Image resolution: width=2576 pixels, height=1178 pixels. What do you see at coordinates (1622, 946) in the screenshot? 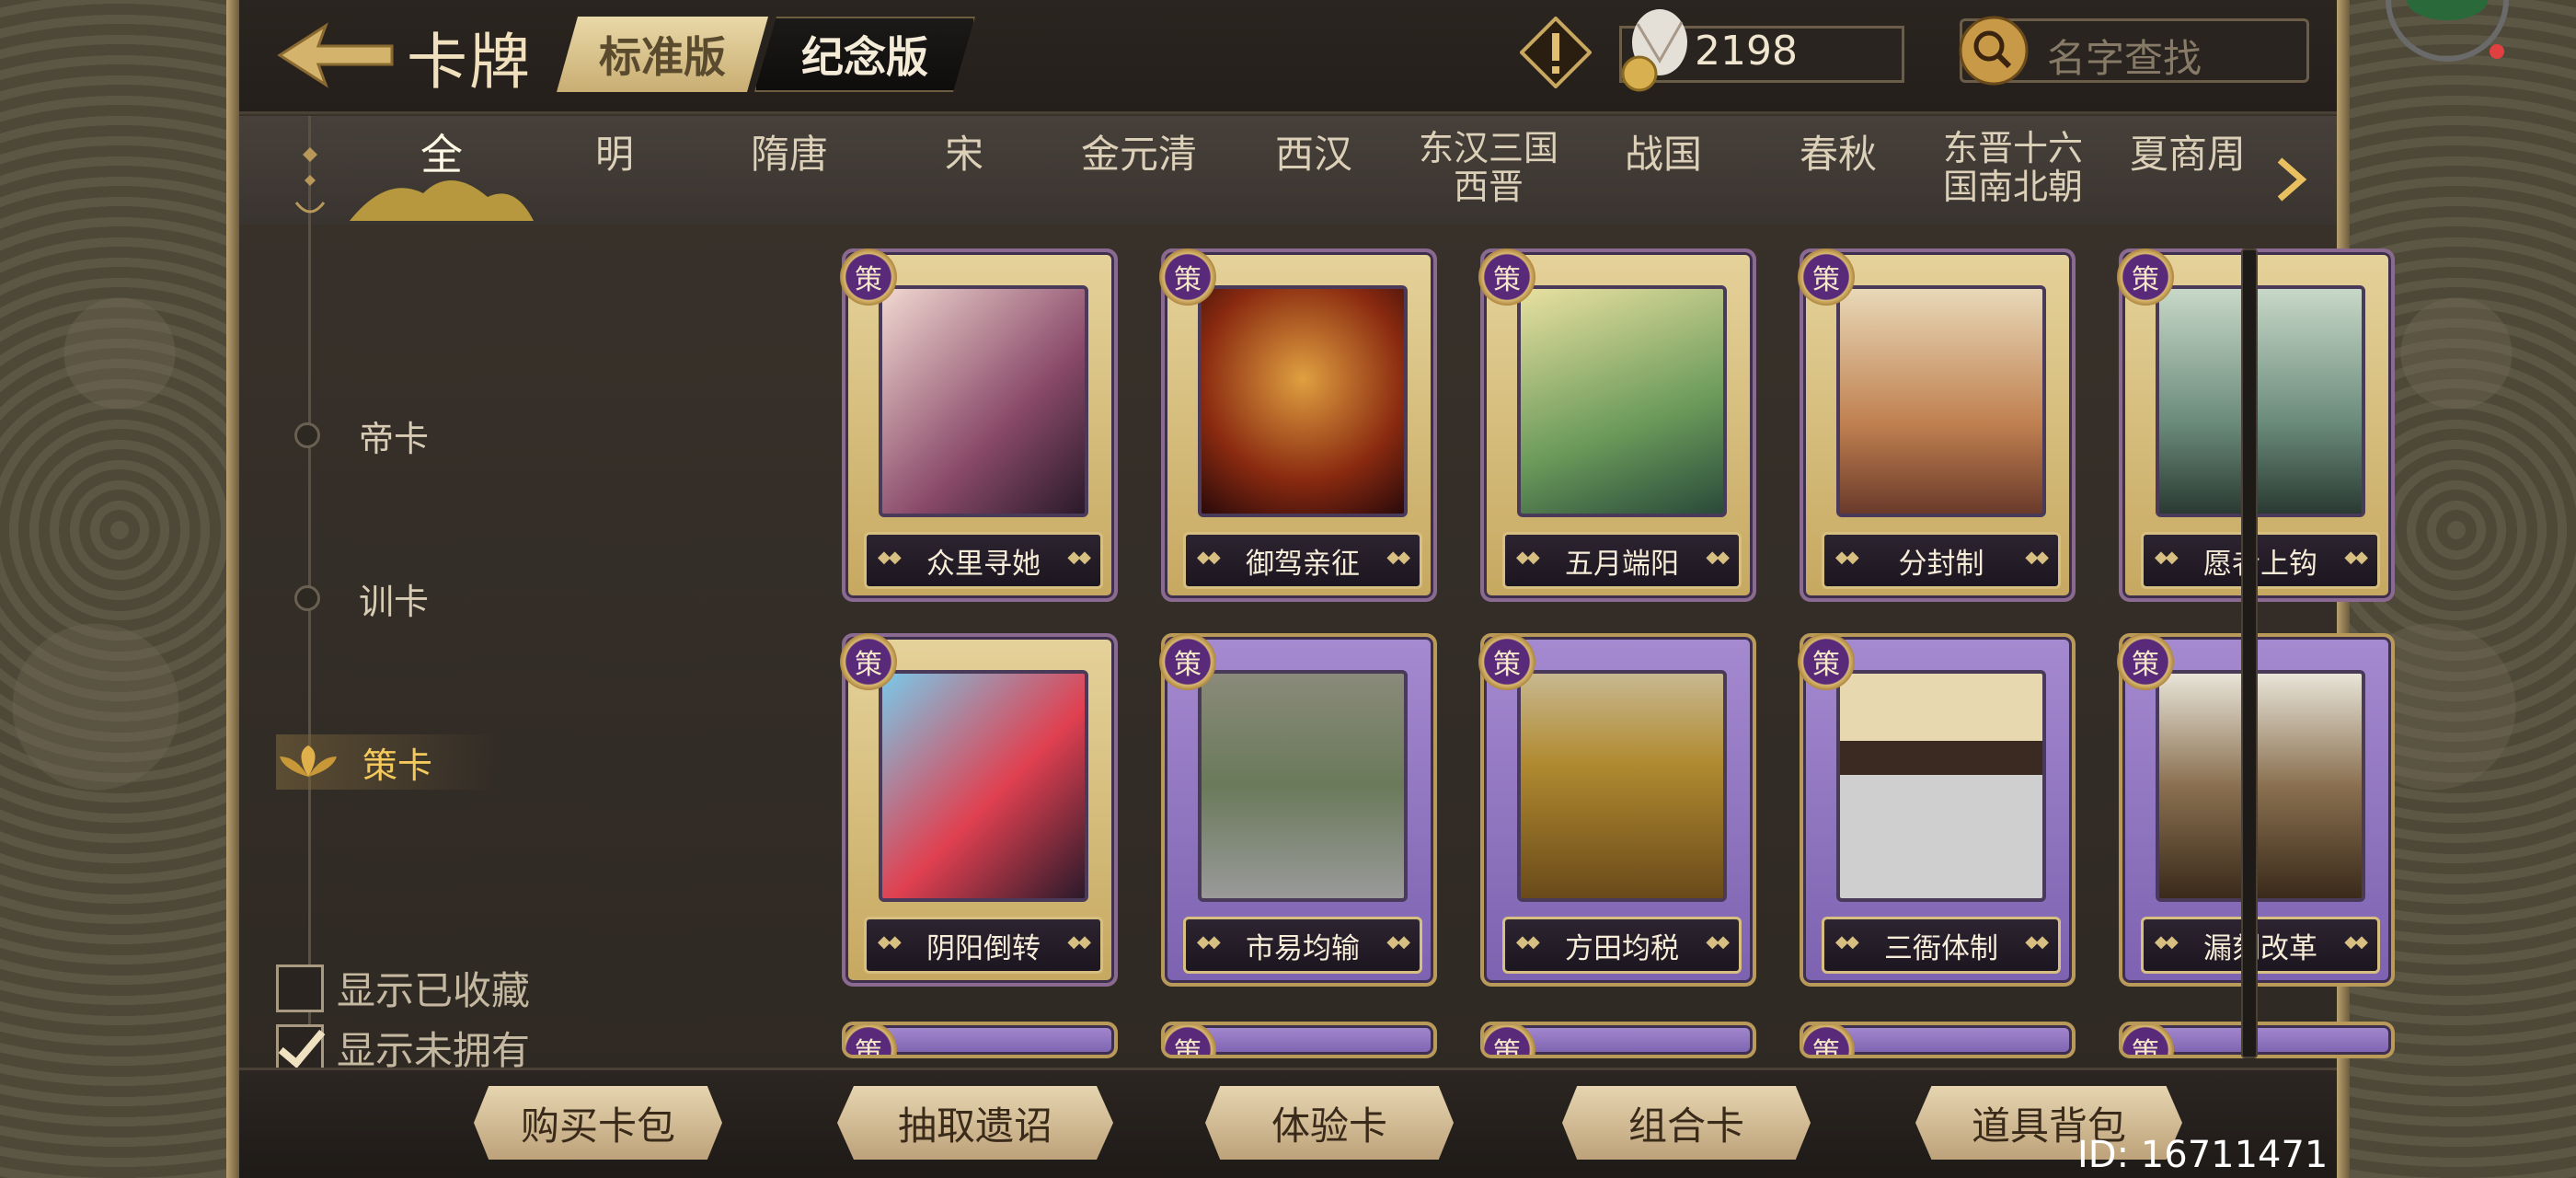
I see `card-name: 方田均税` at bounding box center [1622, 946].